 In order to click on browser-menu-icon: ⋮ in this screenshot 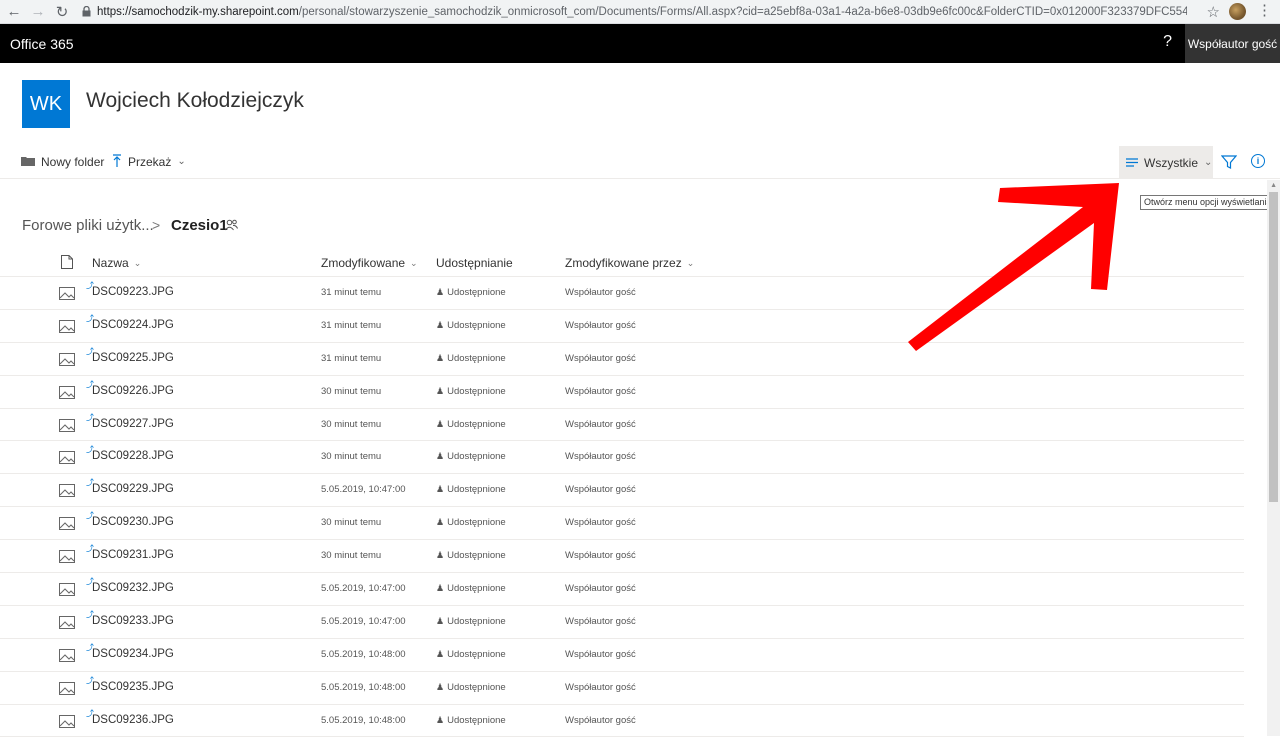, I will do `click(1264, 11)`.